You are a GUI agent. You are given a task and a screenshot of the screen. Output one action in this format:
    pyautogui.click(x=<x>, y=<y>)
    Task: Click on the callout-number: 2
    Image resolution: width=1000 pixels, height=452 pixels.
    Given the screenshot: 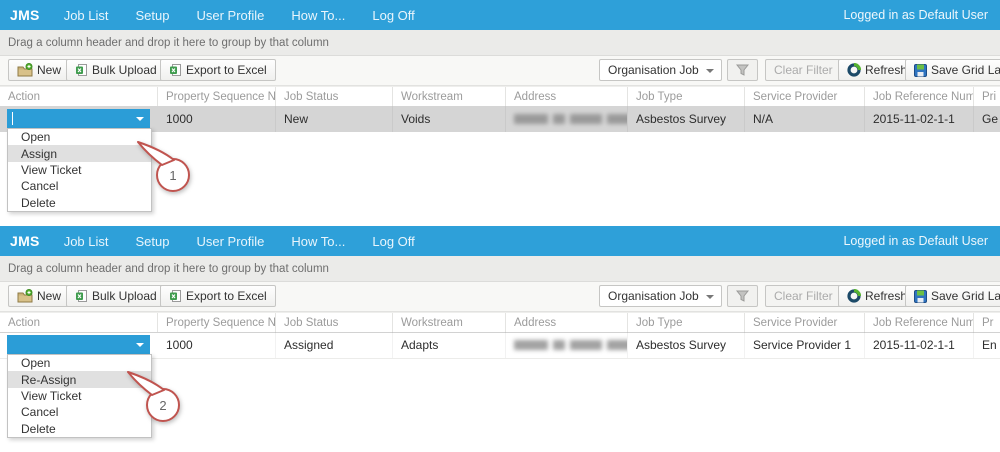 What is the action you would take?
    pyautogui.click(x=162, y=405)
    